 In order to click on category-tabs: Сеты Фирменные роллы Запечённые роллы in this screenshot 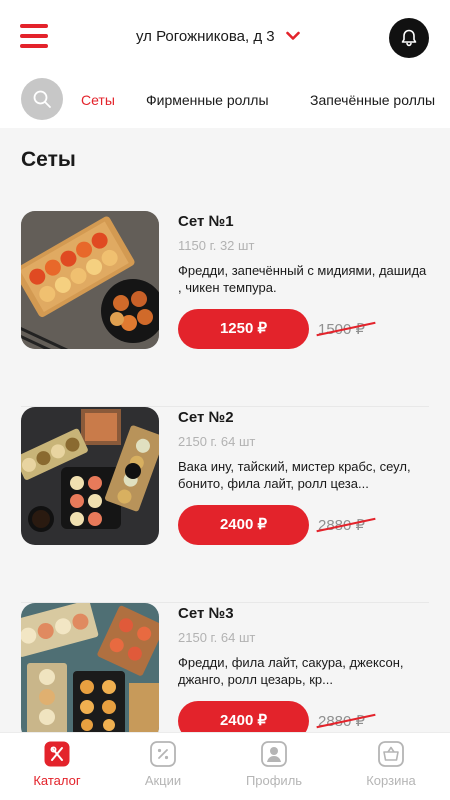, I will do `click(225, 102)`.